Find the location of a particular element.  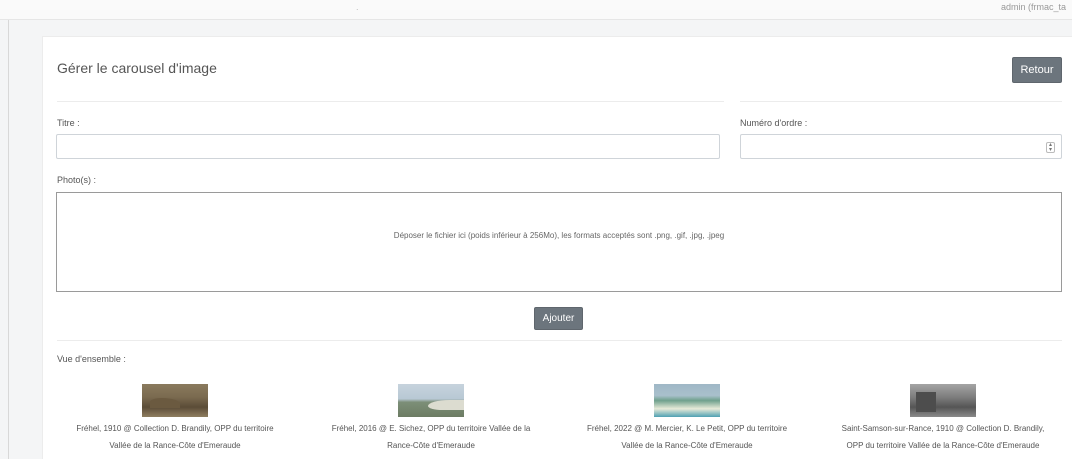

title-input is located at coordinates (388, 146).